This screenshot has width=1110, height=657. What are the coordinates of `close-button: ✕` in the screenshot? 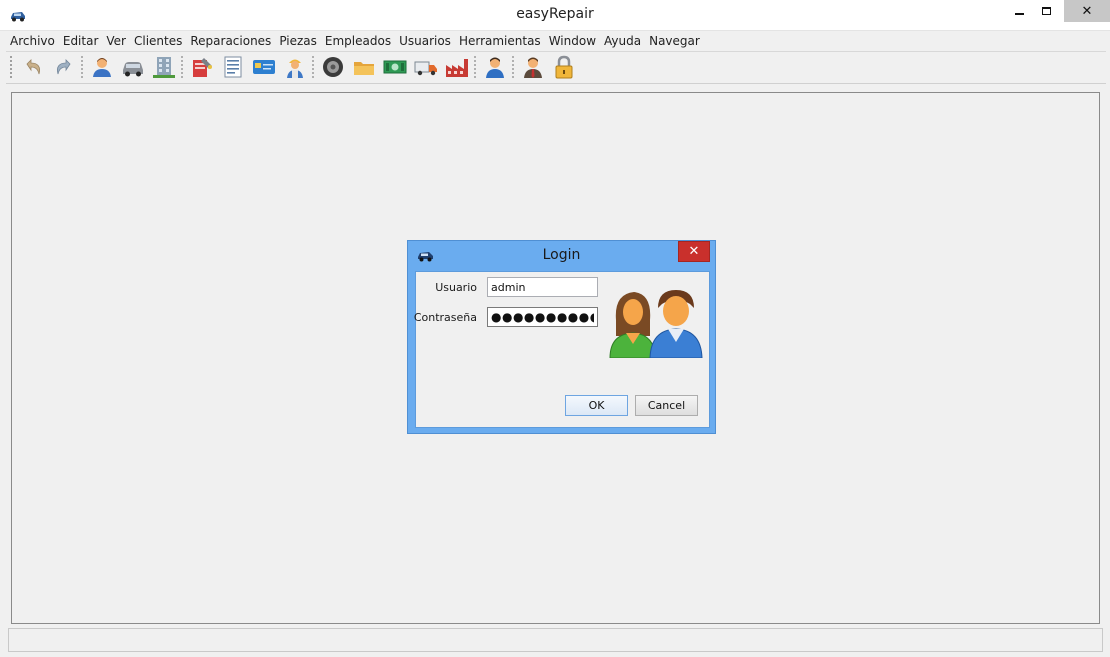 It's located at (1087, 11).